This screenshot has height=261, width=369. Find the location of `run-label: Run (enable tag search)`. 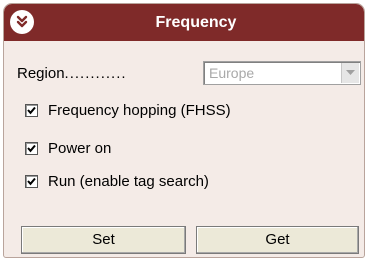

run-label: Run (enable tag search) is located at coordinates (128, 181).